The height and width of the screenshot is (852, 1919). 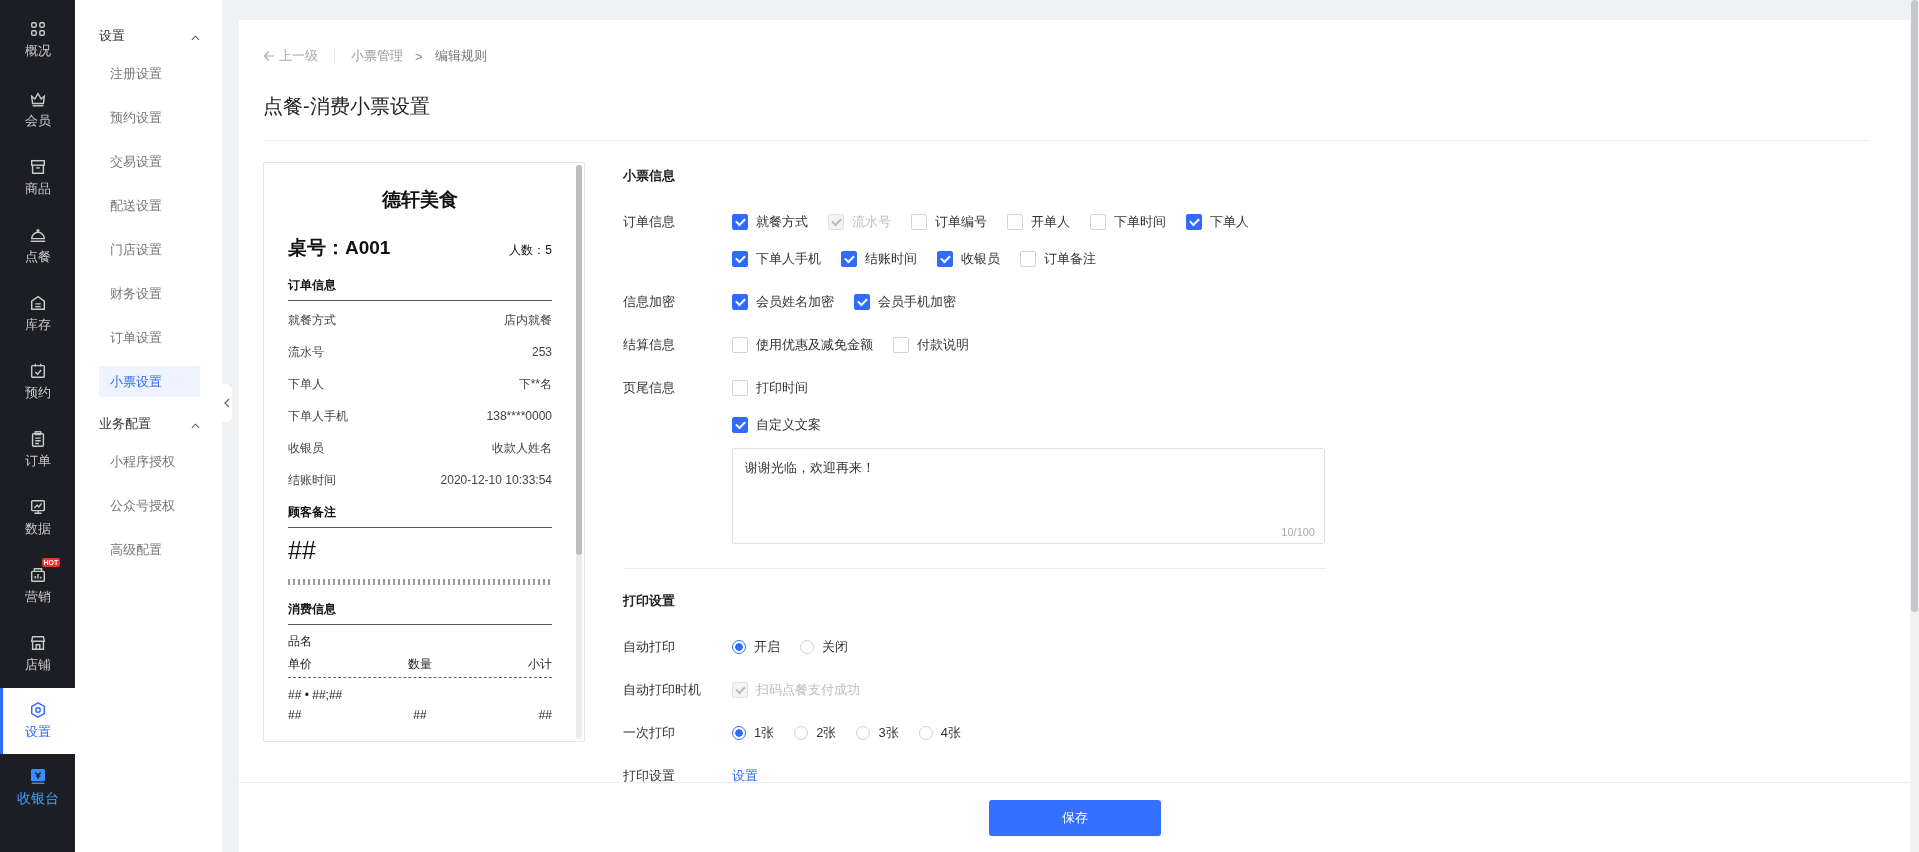 What do you see at coordinates (1050, 222) in the screenshot?
I see `checkbox-label: 开单人` at bounding box center [1050, 222].